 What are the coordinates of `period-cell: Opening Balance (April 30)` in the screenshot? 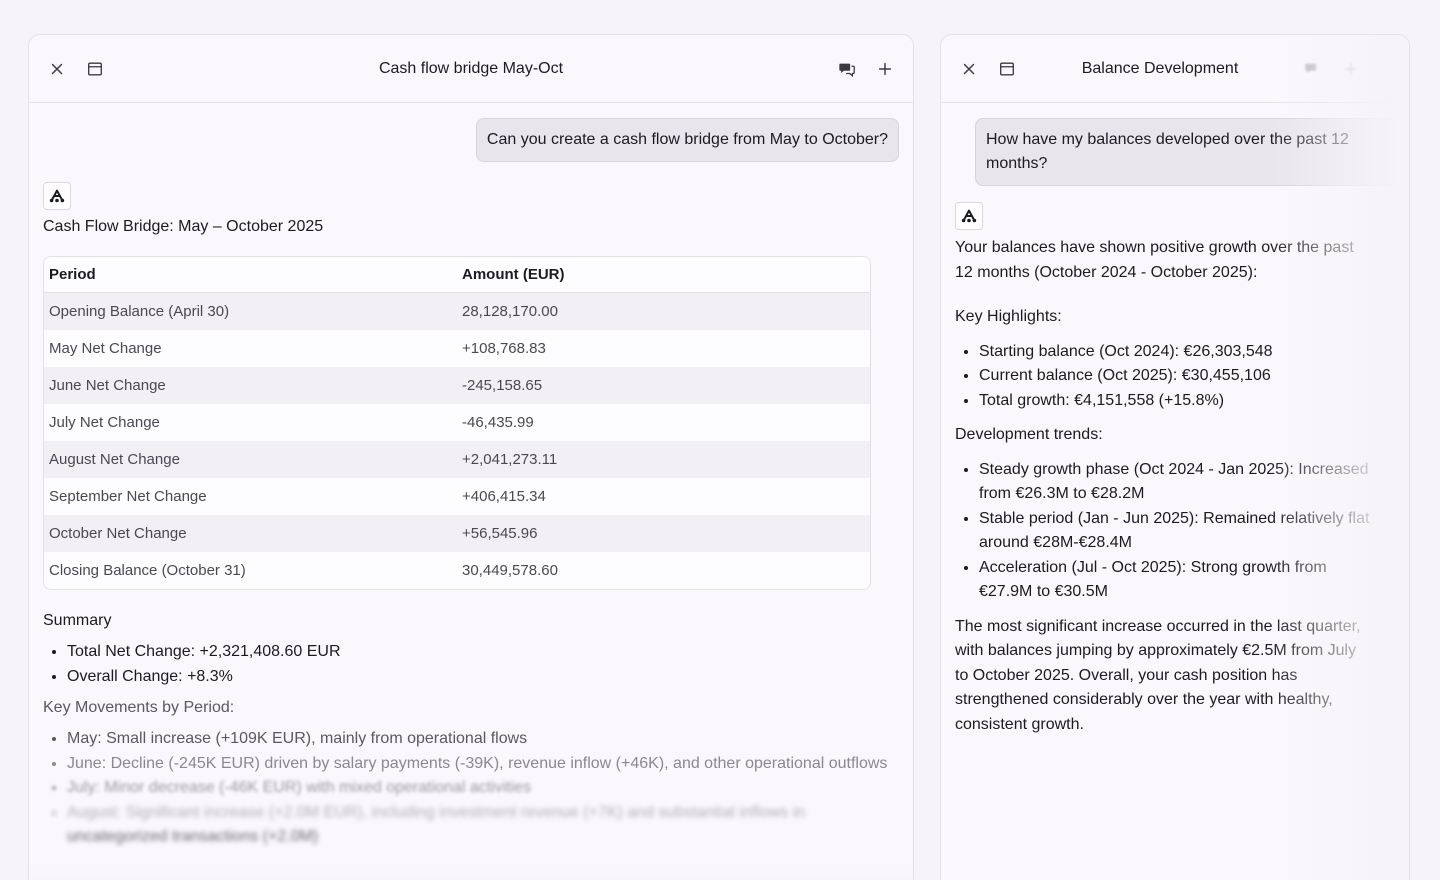 It's located at (250, 311).